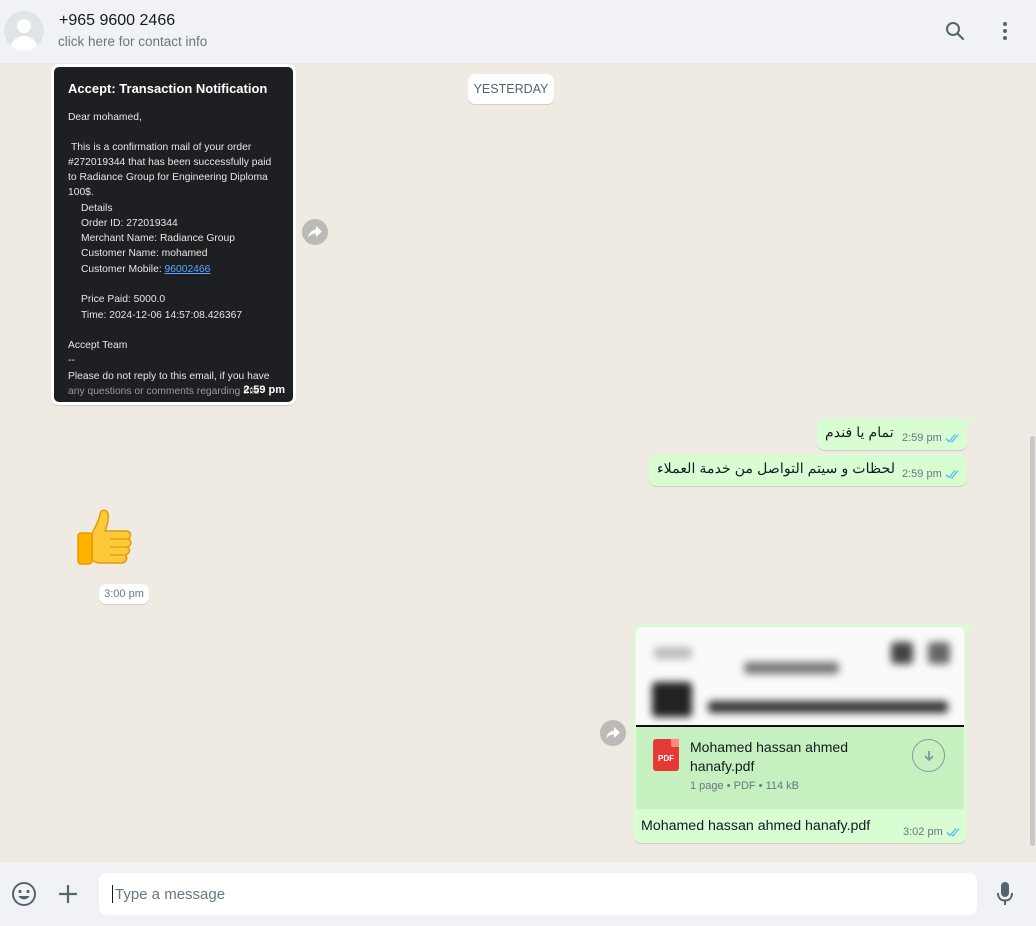 The image size is (1036, 926). I want to click on mail-line: Order ID: 272019344, so click(129, 223).